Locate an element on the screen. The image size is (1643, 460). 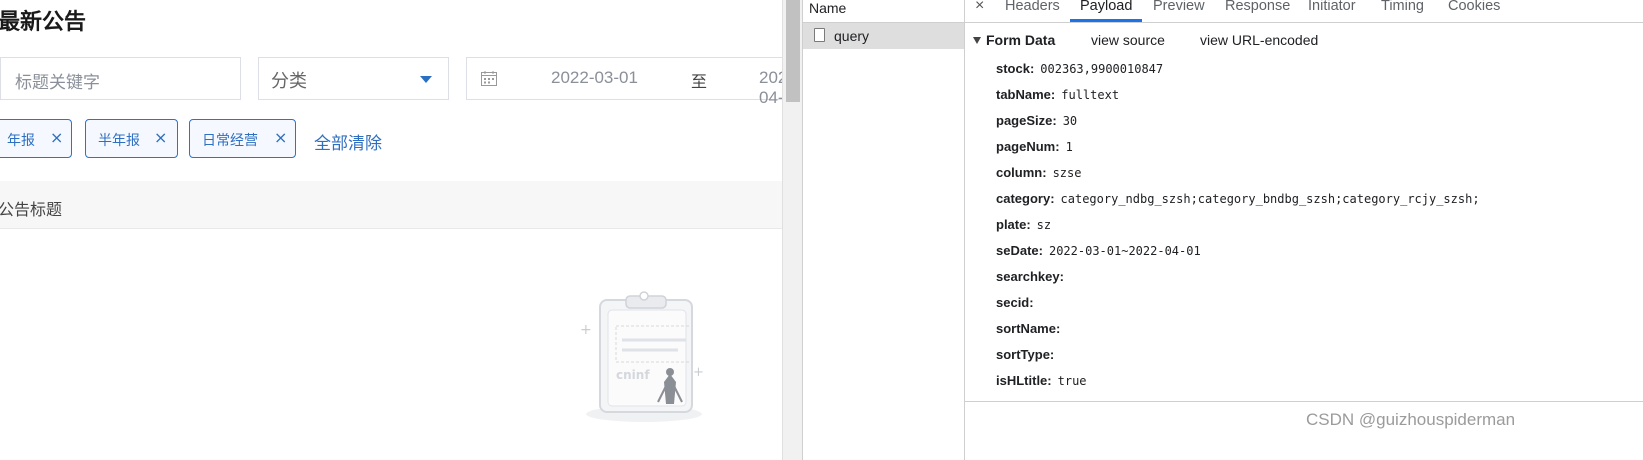
form-field-row: sortName: is located at coordinates (1031, 328).